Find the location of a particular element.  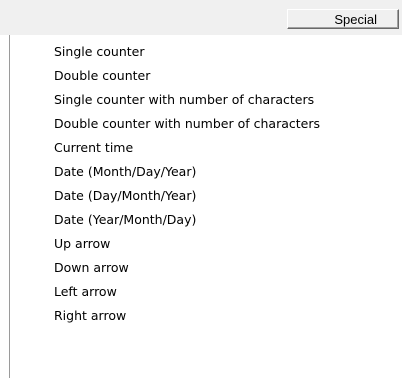

menu-bar: Special is located at coordinates (201, 17).